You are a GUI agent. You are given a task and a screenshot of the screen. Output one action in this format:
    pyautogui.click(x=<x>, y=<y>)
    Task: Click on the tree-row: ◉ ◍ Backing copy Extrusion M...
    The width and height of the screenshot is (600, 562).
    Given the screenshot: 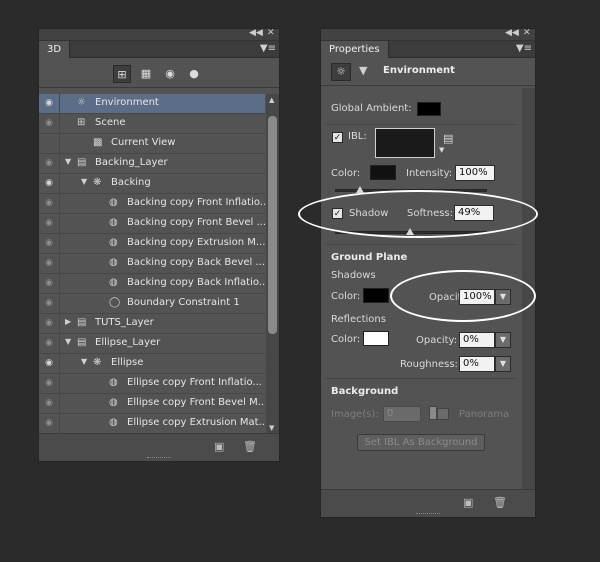 What is the action you would take?
    pyautogui.click(x=152, y=244)
    